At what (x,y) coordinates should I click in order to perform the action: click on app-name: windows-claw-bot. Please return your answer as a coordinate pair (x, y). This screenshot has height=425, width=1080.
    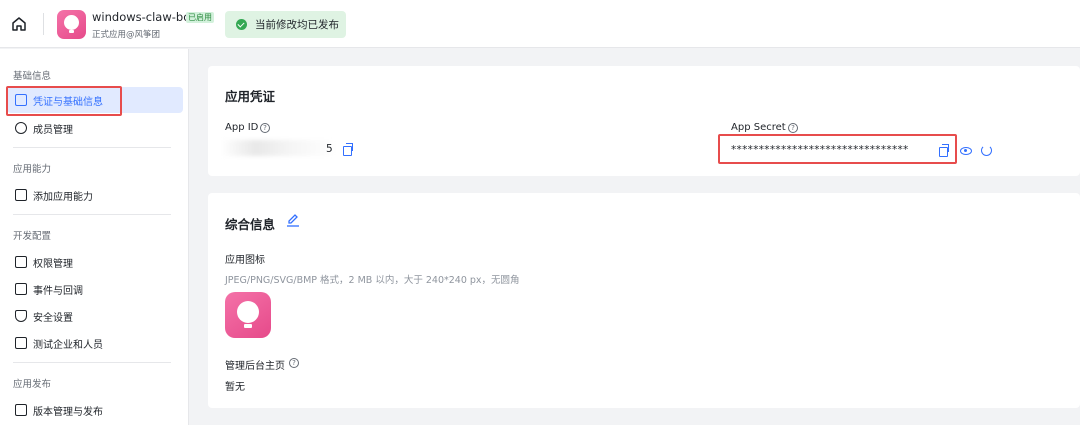
    Looking at the image, I should click on (143, 17).